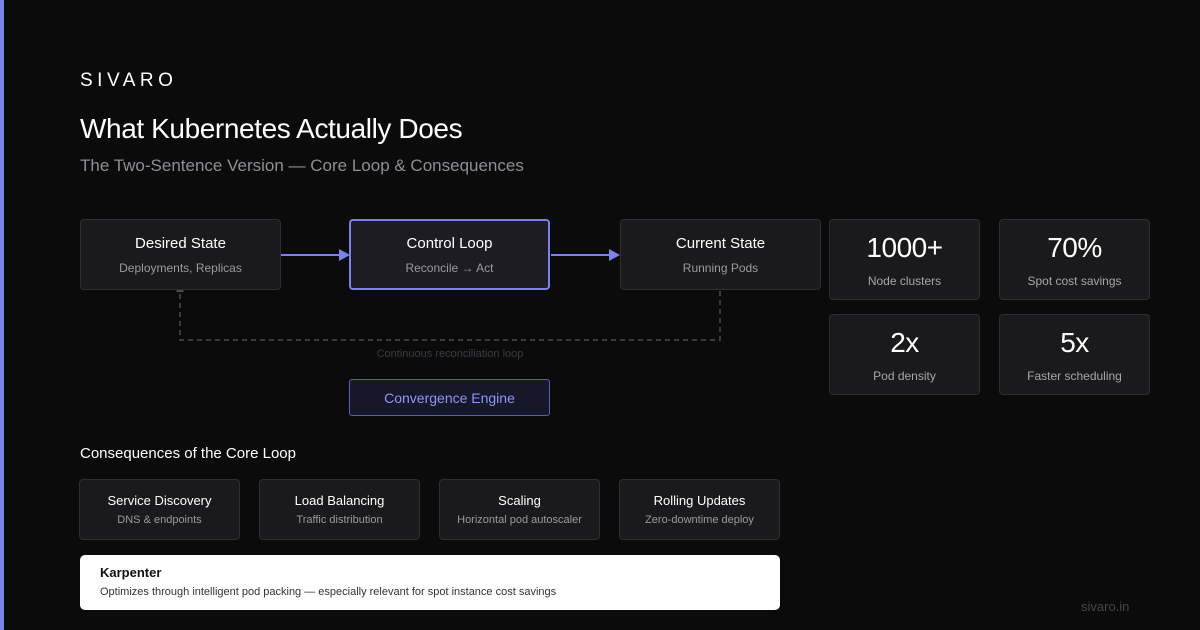  Describe the element at coordinates (1074, 375) in the screenshot. I see `stat-label: Faster scheduling` at that location.